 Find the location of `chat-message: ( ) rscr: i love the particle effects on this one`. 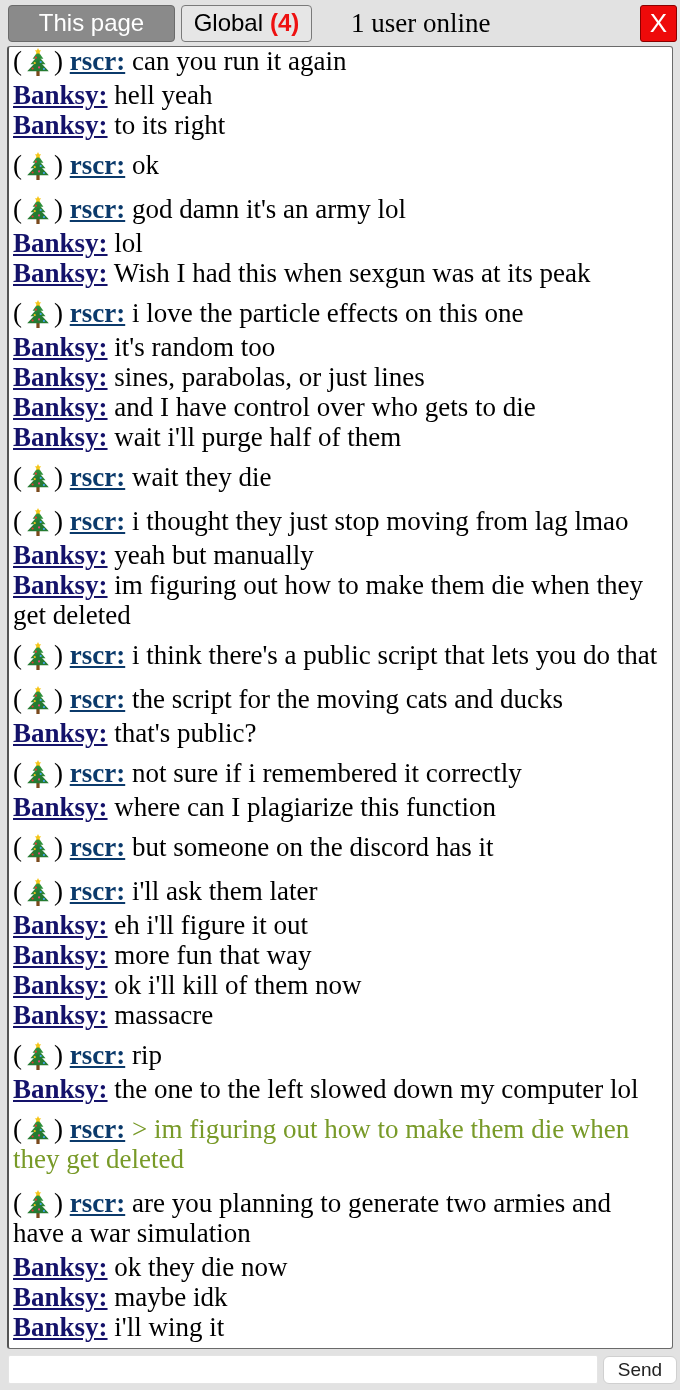

chat-message: ( ) rscr: i love the particle effects on this one is located at coordinates (269, 313).